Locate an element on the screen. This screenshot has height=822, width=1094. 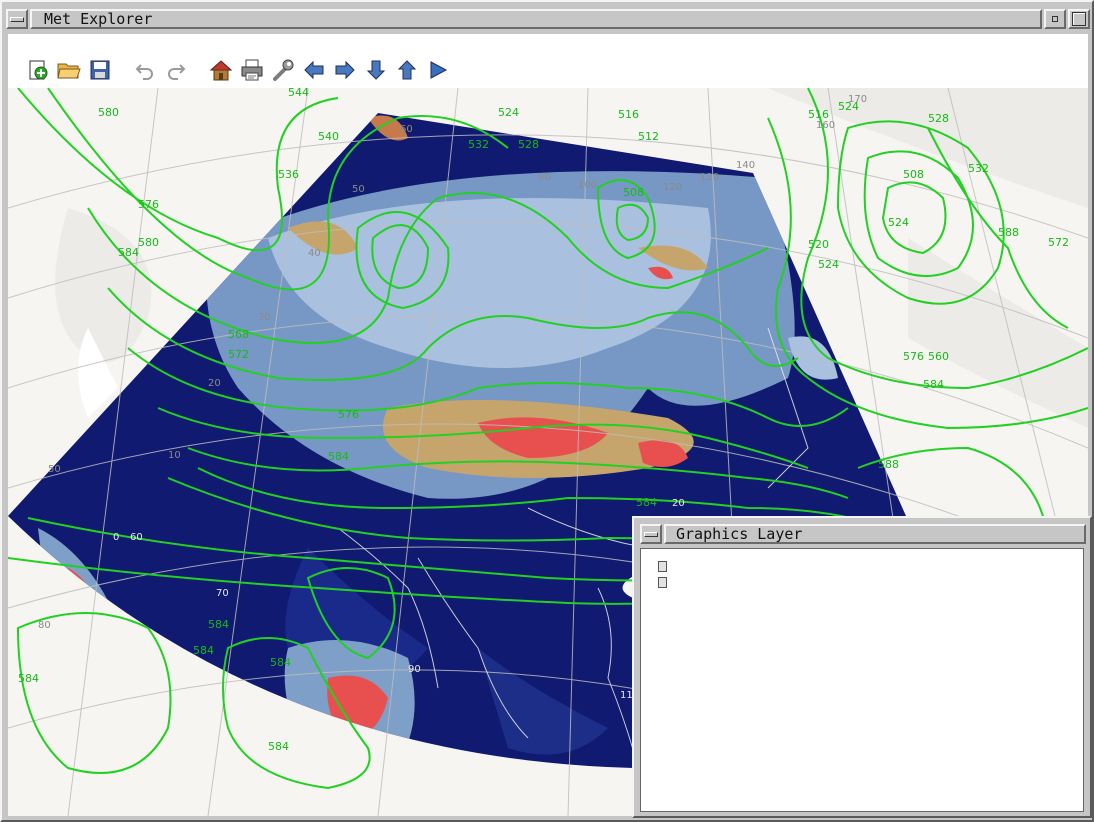
graphics-layer-menu-button is located at coordinates (651, 534).